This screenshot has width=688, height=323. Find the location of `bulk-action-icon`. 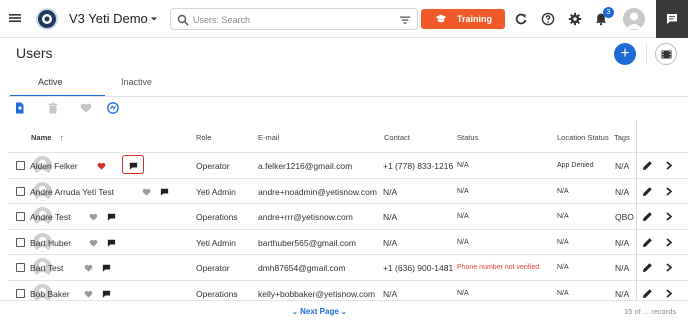

bulk-action-icon is located at coordinates (113, 108).